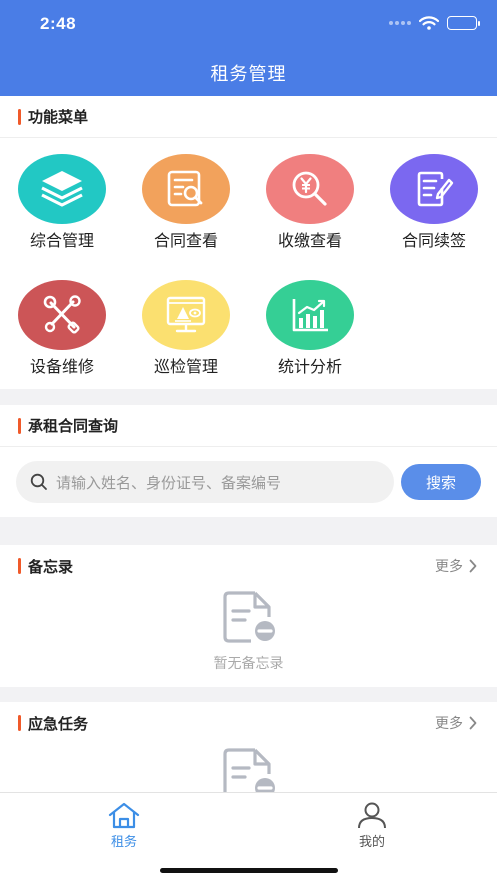 The height and width of the screenshot is (883, 497). I want to click on section-title: 备忘录, so click(51, 566).